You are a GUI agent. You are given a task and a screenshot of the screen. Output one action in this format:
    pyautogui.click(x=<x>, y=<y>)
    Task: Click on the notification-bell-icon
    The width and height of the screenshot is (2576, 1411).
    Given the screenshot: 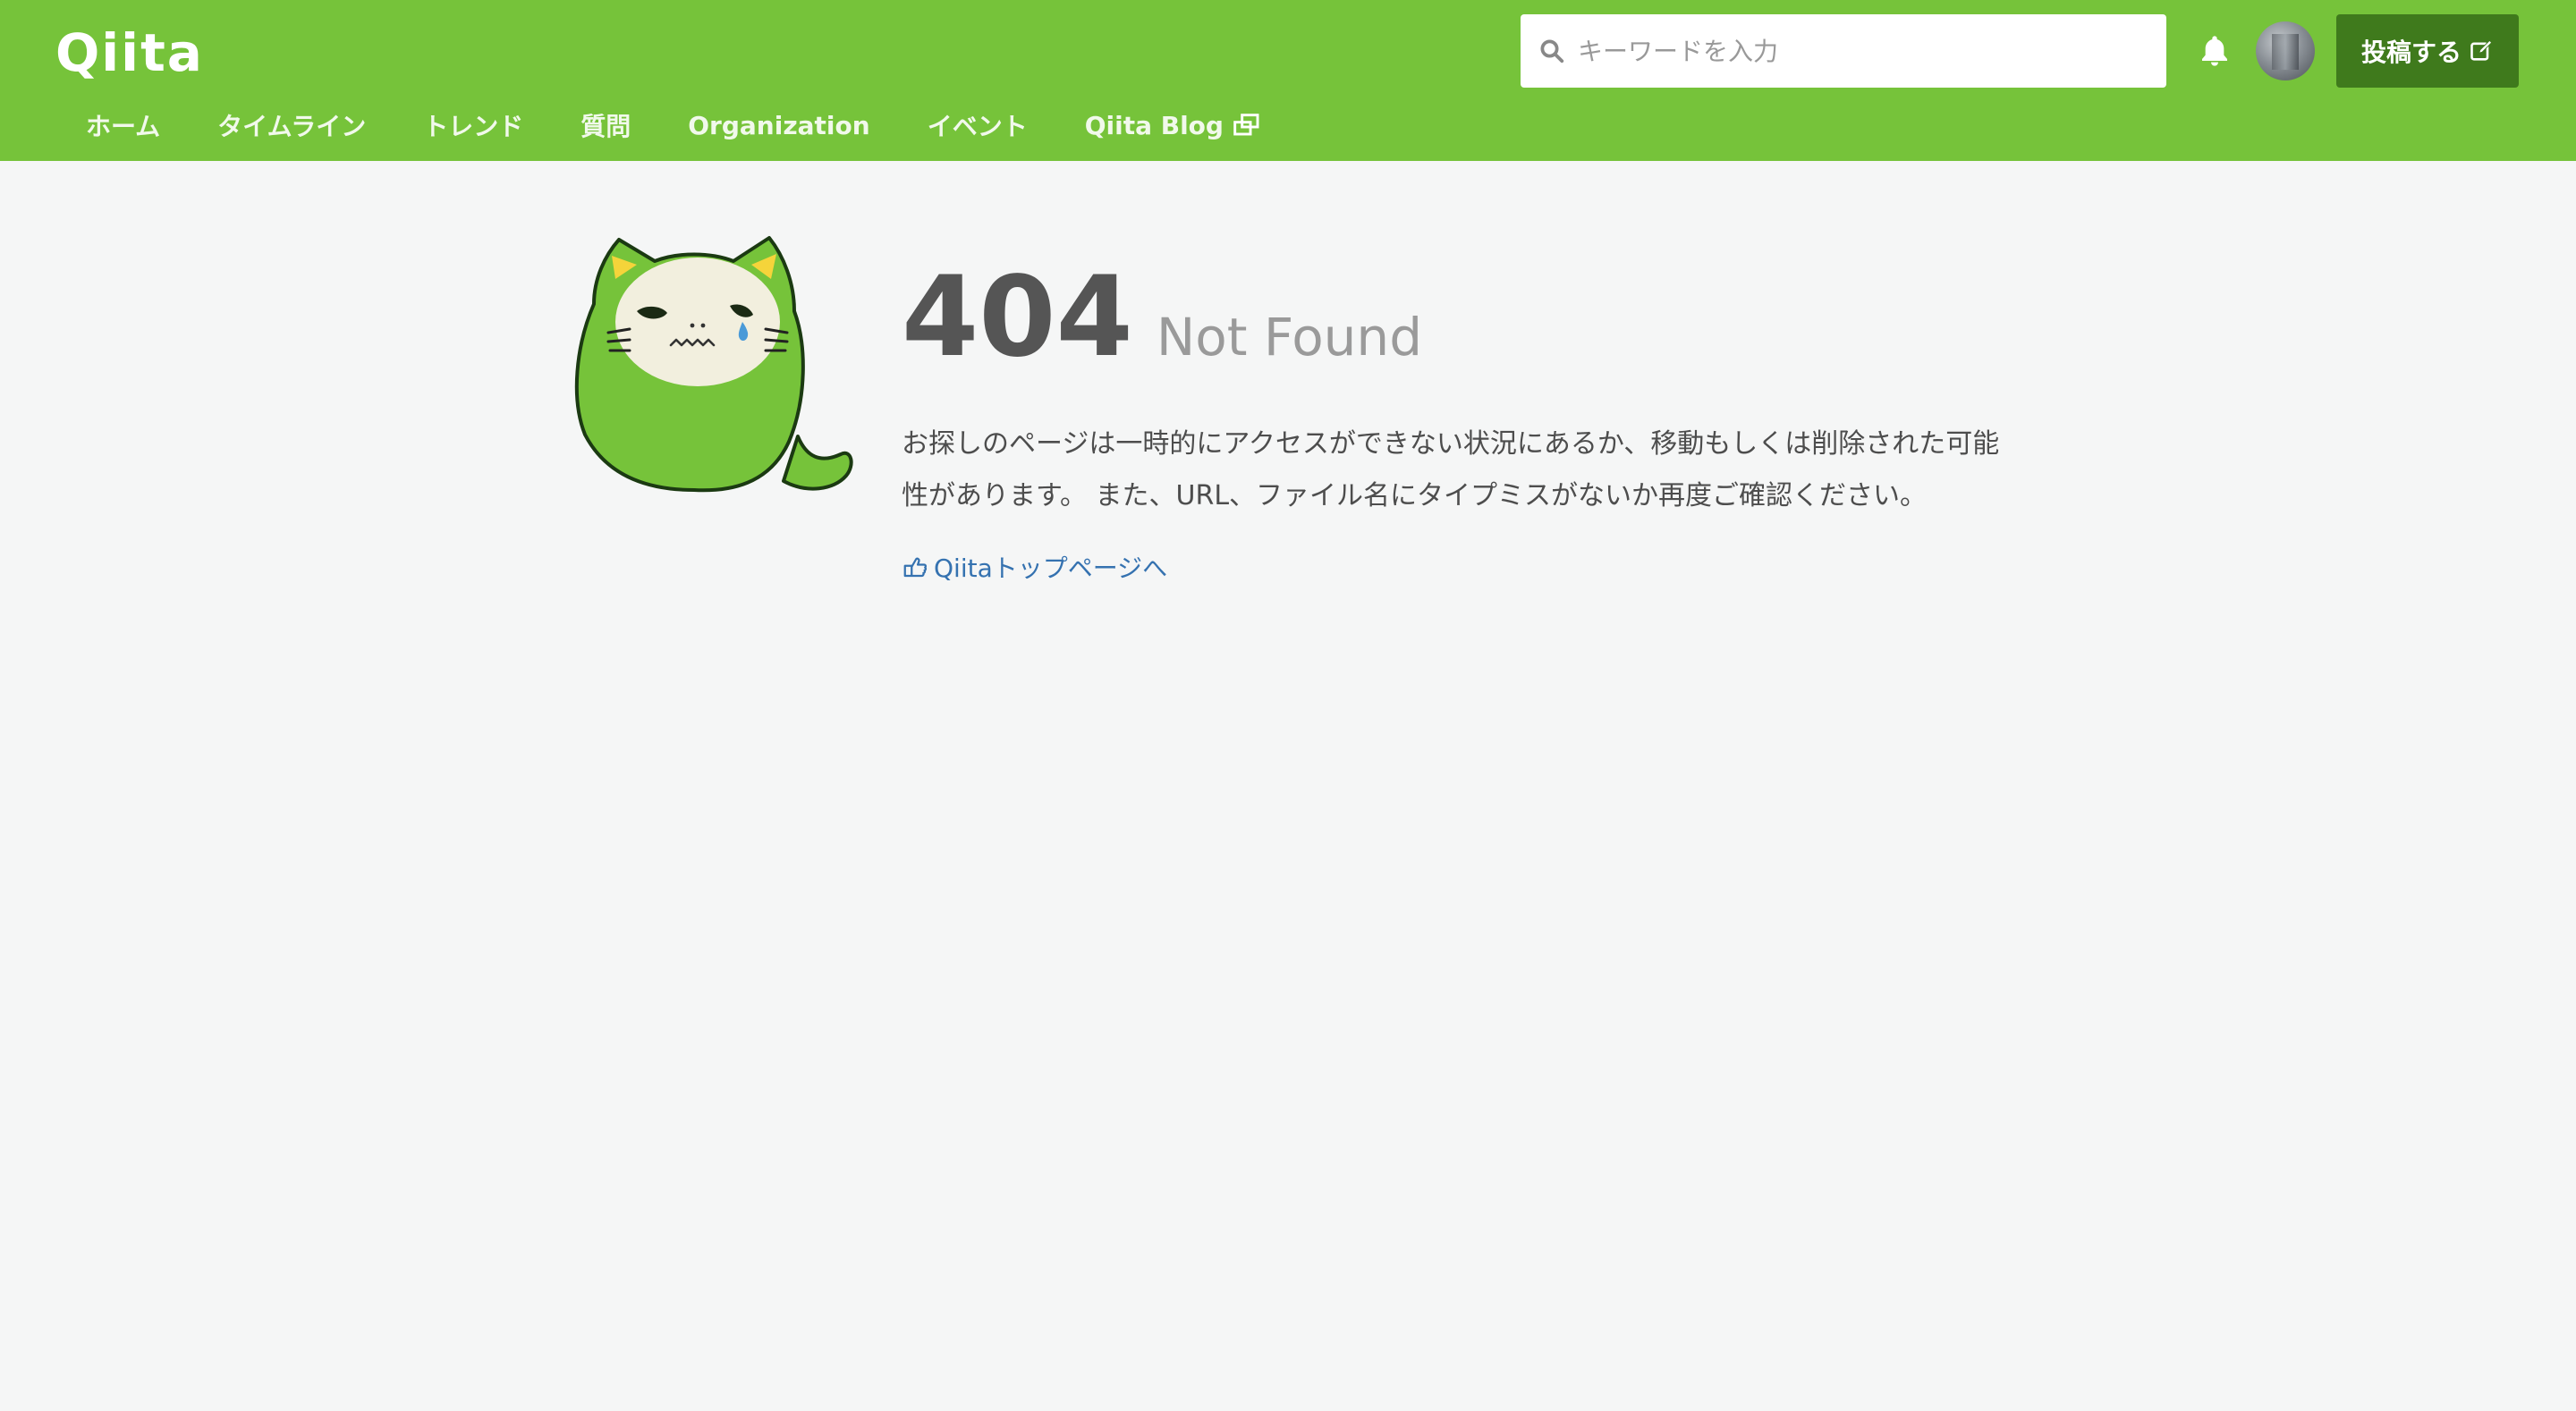 What is the action you would take?
    pyautogui.click(x=2215, y=51)
    